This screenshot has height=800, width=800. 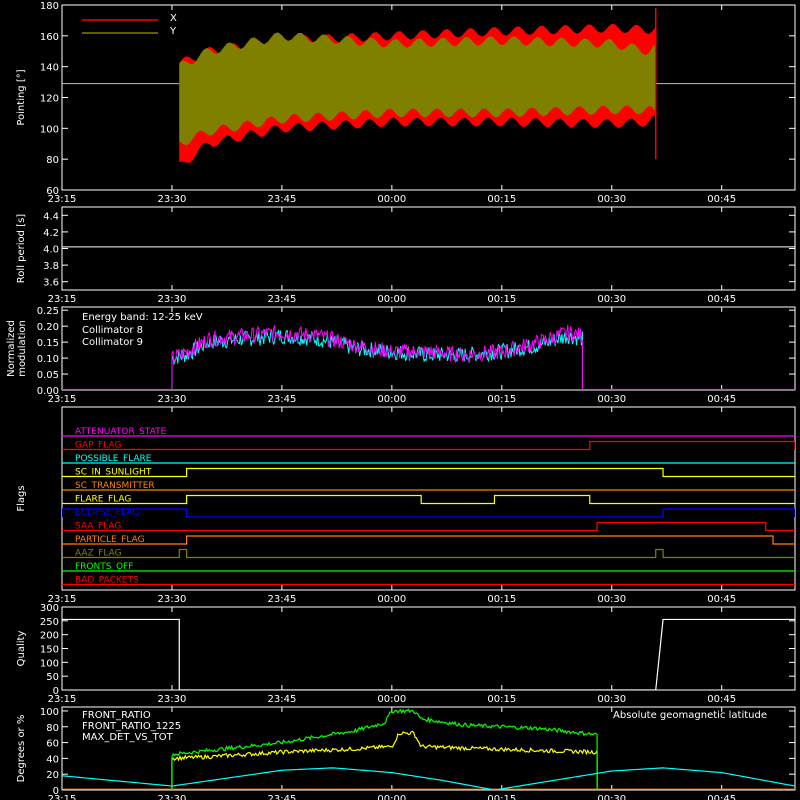 I want to click on modulation-ytick-label-1: 0.05, so click(x=48, y=375).